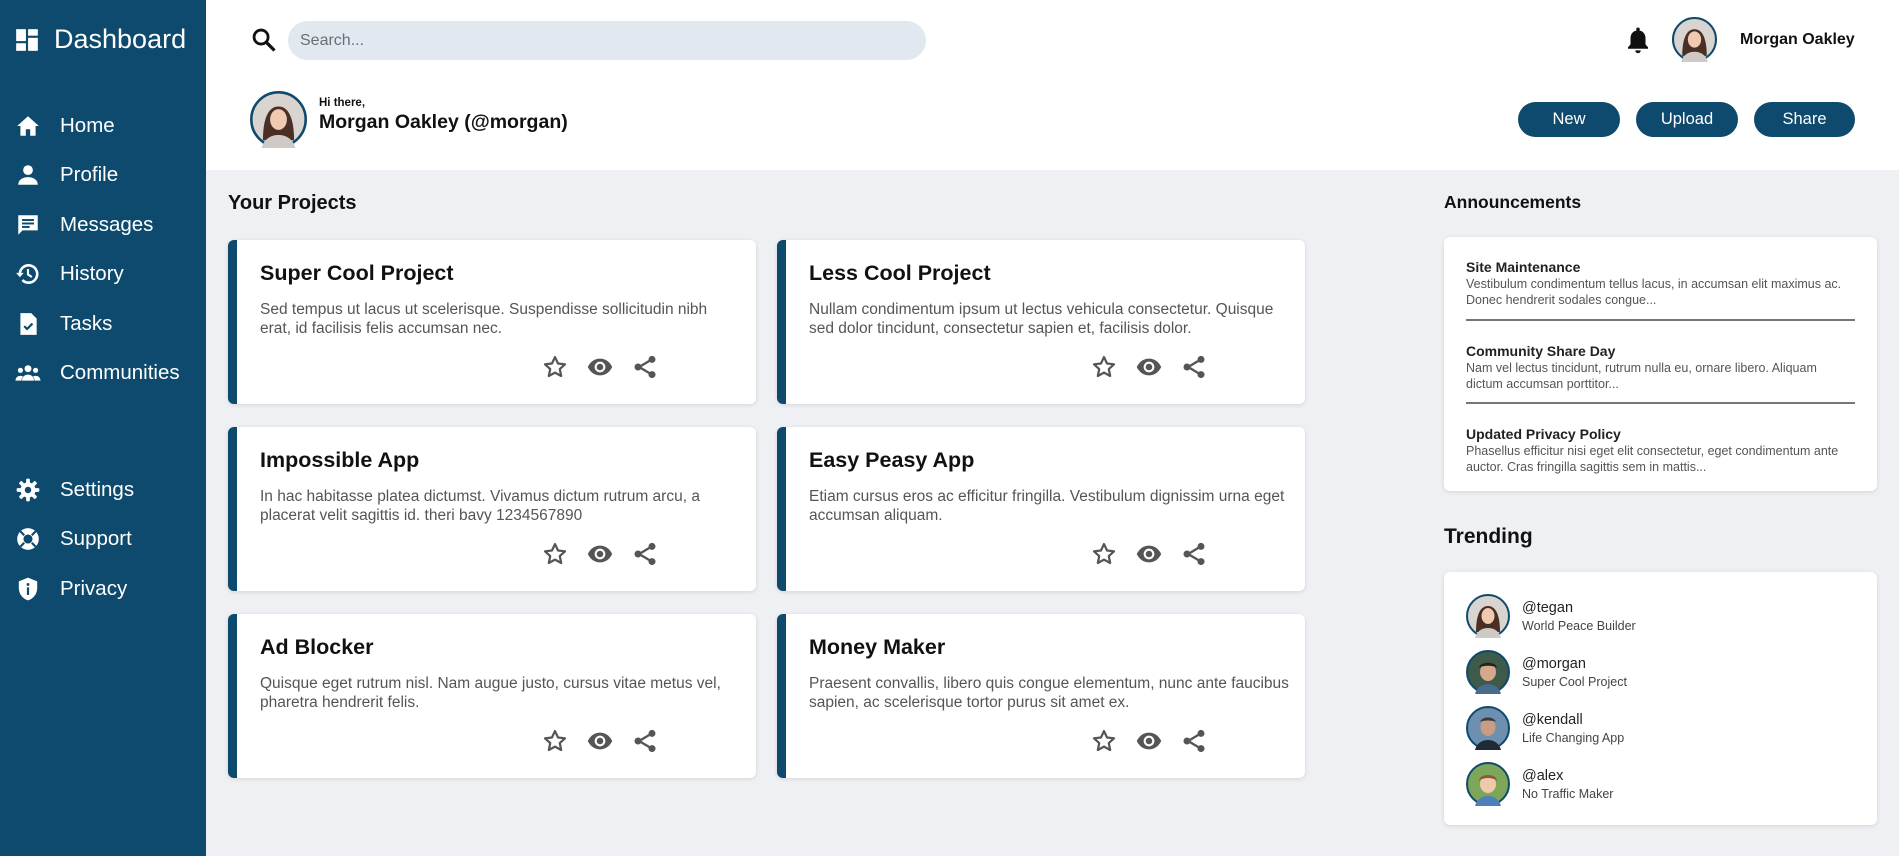 The height and width of the screenshot is (856, 1899). I want to click on project-title: Super Cool Project, so click(357, 273).